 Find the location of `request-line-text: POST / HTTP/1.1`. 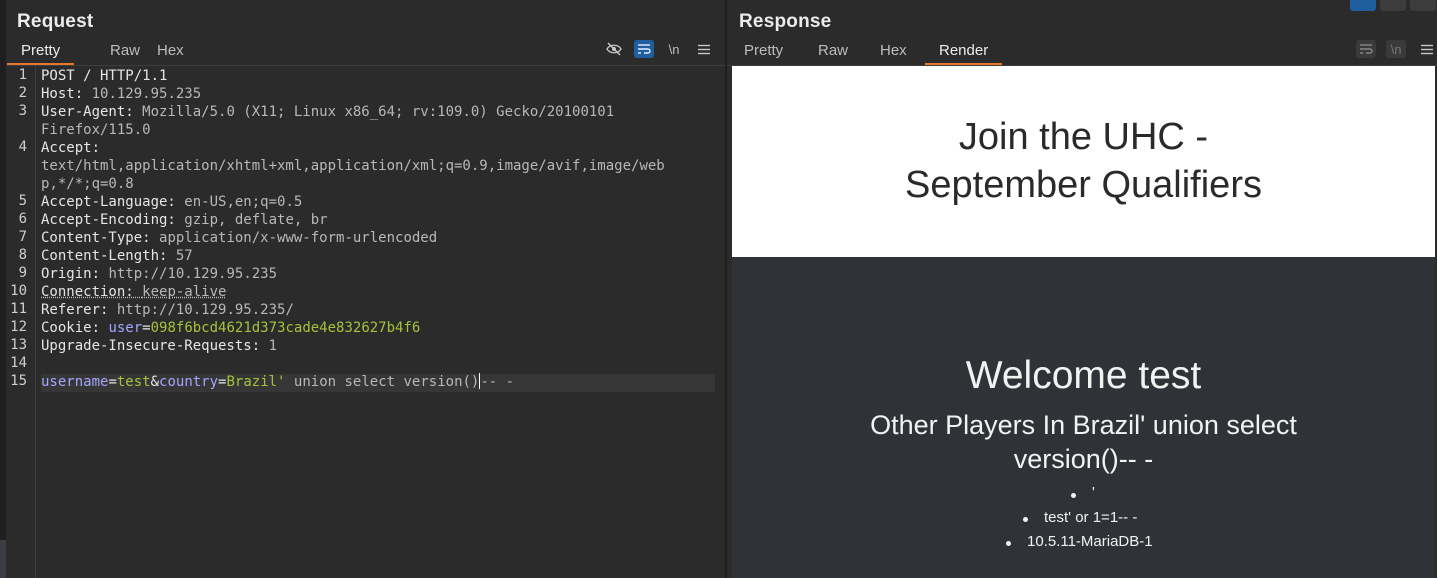

request-line-text: POST / HTTP/1.1 is located at coordinates (104, 76).